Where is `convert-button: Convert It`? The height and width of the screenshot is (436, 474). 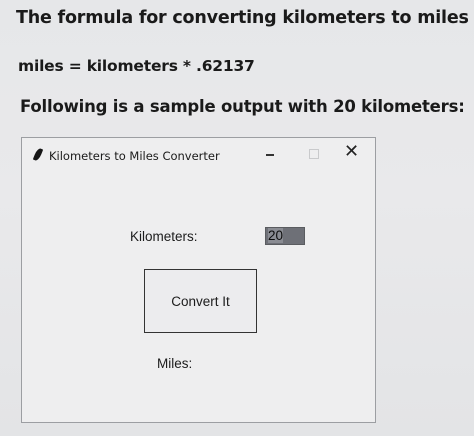 convert-button: Convert It is located at coordinates (200, 301).